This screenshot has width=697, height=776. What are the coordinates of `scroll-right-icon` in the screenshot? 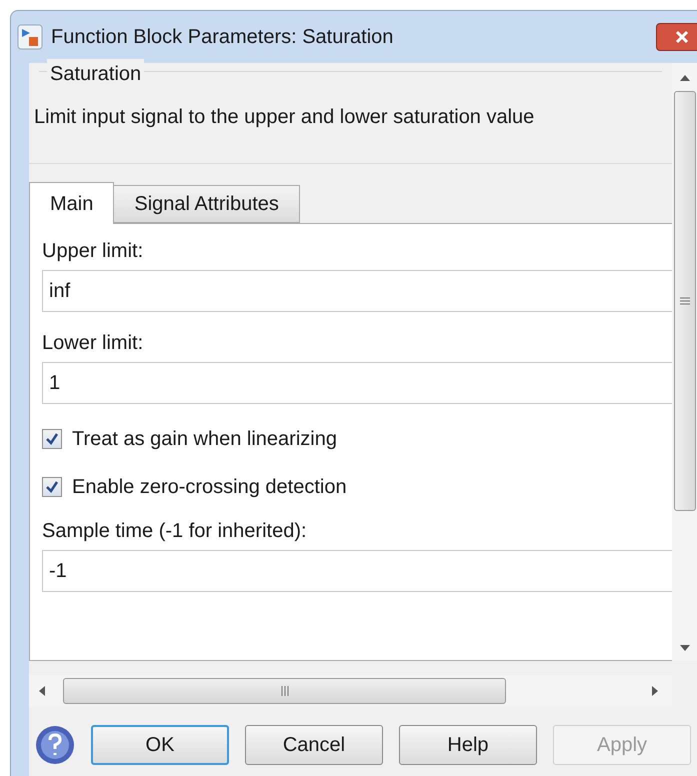 It's located at (655, 691).